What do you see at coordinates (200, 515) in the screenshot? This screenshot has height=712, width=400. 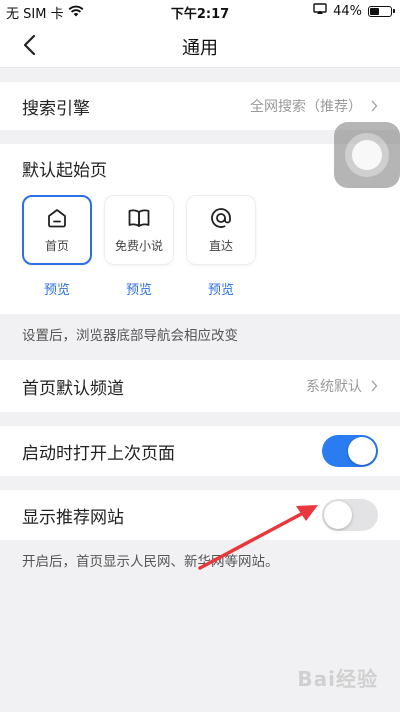 I see `show-recommended-row: 显示推荐网站` at bounding box center [200, 515].